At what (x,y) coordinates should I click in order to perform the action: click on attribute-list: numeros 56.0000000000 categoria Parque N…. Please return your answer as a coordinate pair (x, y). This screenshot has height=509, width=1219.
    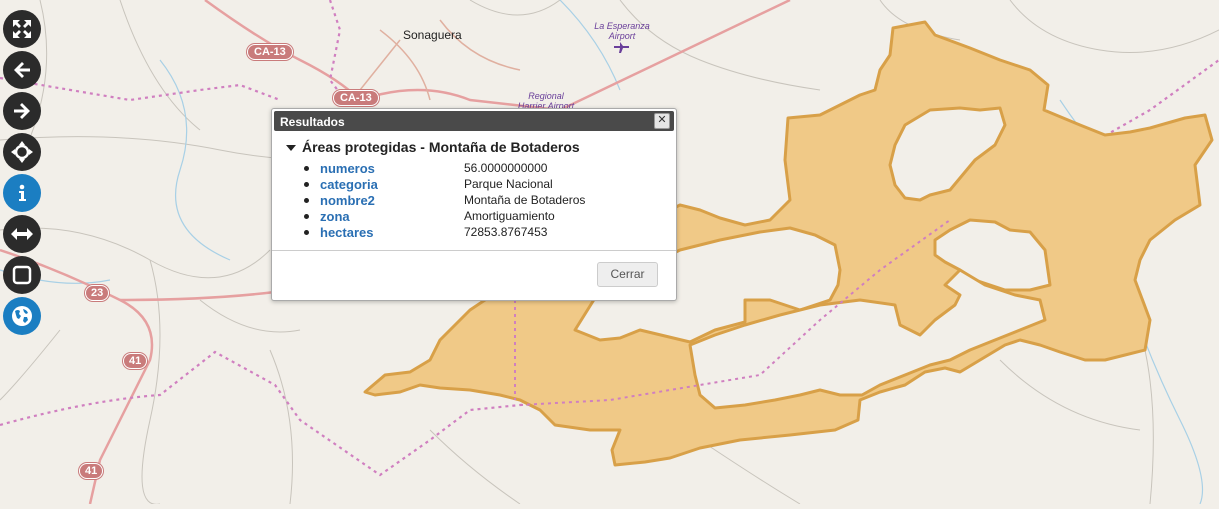
    Looking at the image, I should click on (474, 201).